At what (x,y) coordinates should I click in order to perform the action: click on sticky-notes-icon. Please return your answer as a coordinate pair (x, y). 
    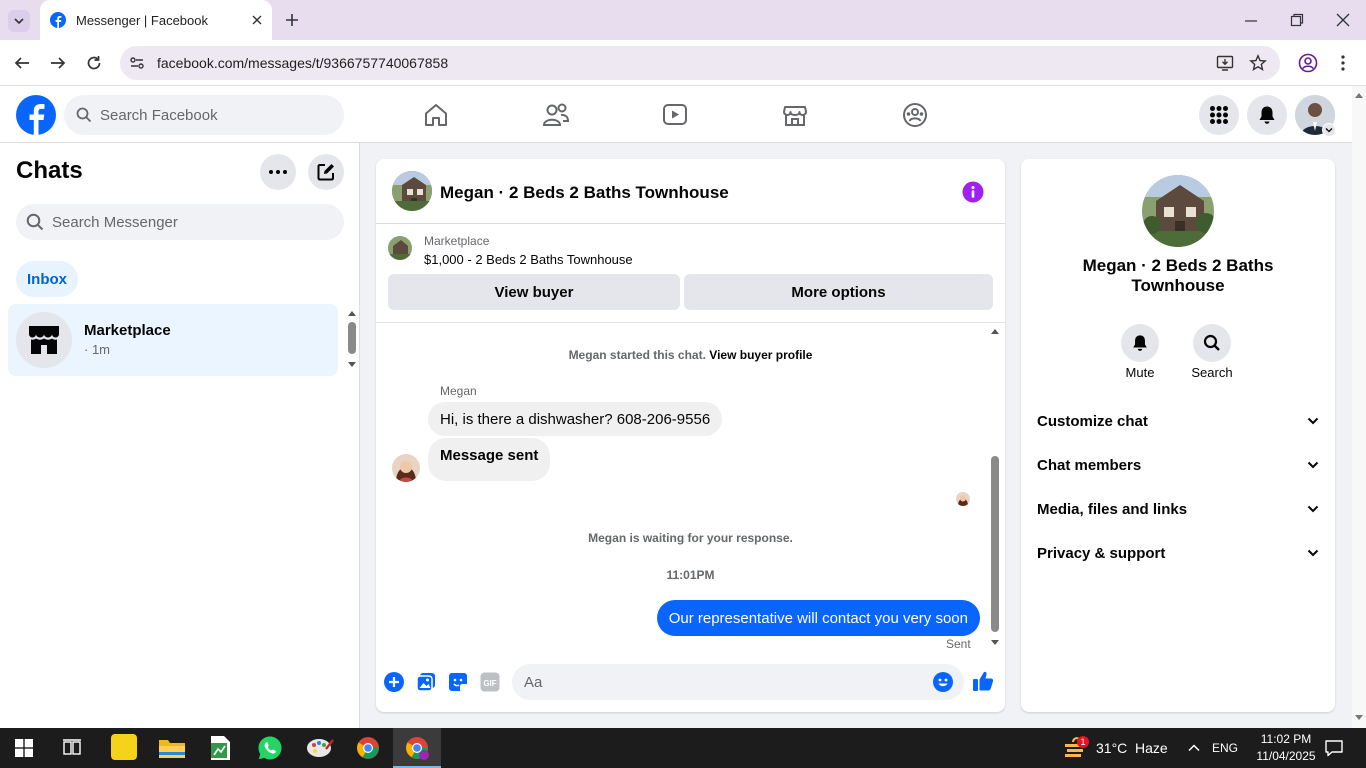
    Looking at the image, I should click on (124, 747).